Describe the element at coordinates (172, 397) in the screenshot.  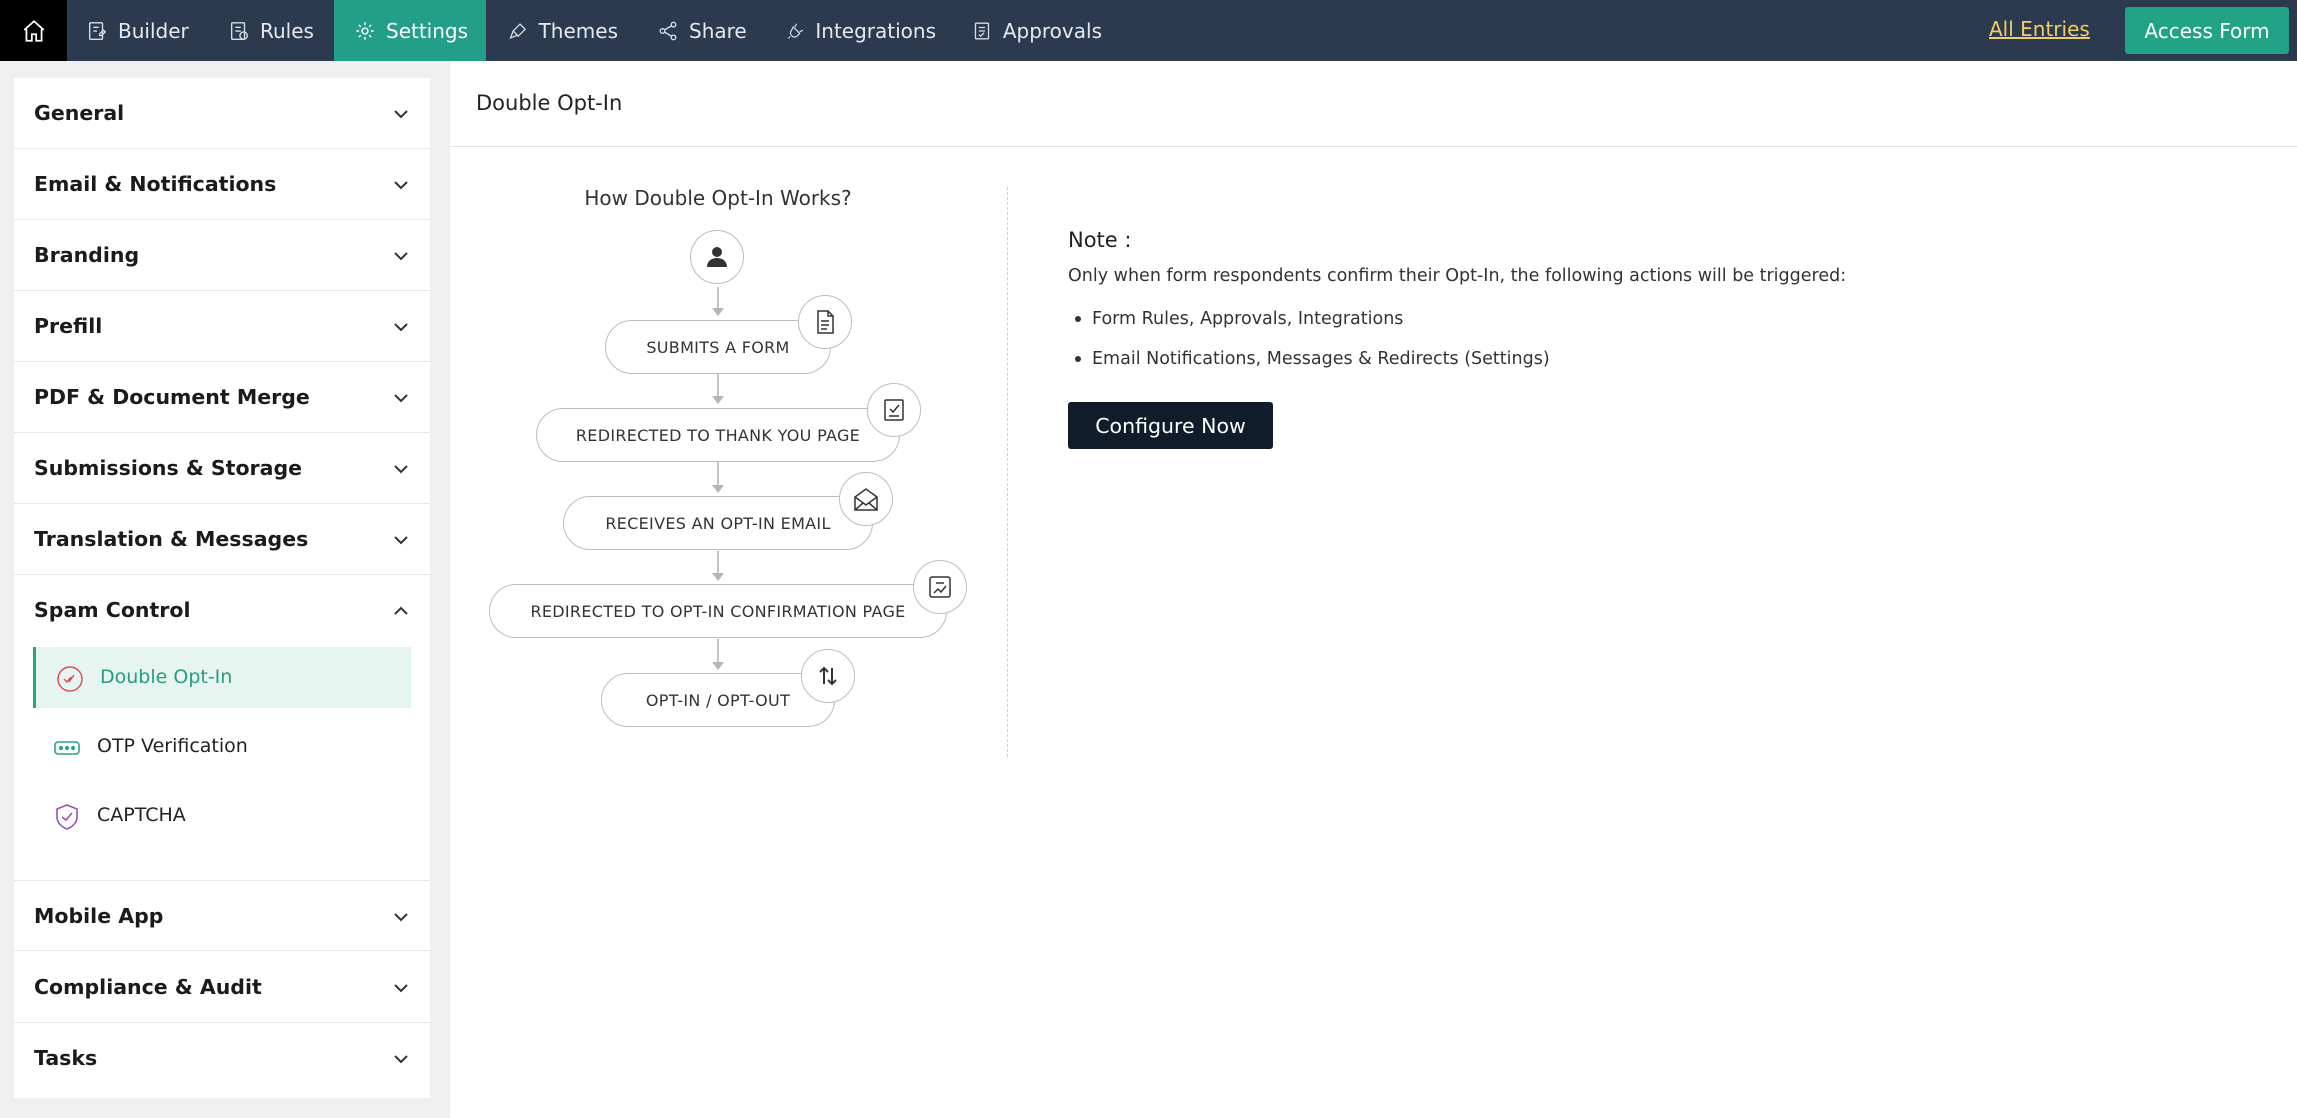
I see `section-label: PDF & Document Merge` at that location.